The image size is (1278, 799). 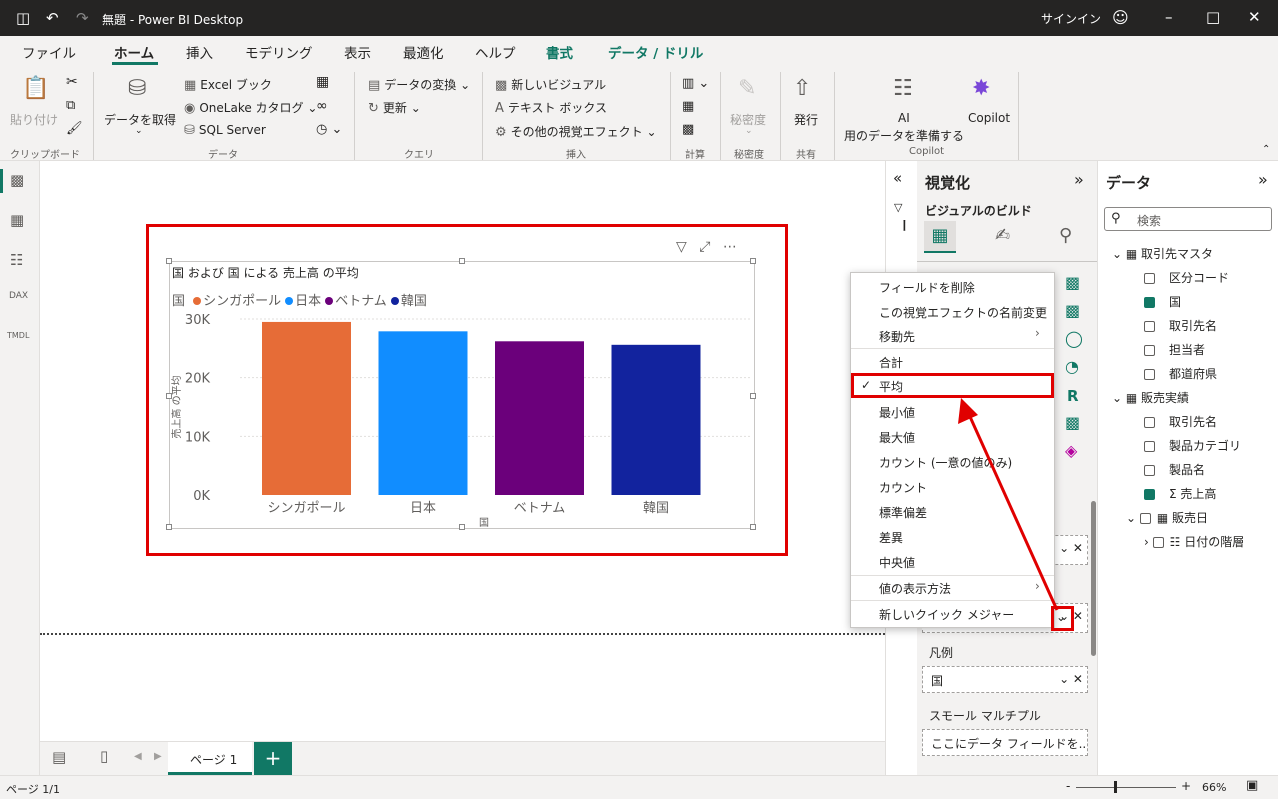 What do you see at coordinates (903, 487) in the screenshot?
I see `menu-item: カウント` at bounding box center [903, 487].